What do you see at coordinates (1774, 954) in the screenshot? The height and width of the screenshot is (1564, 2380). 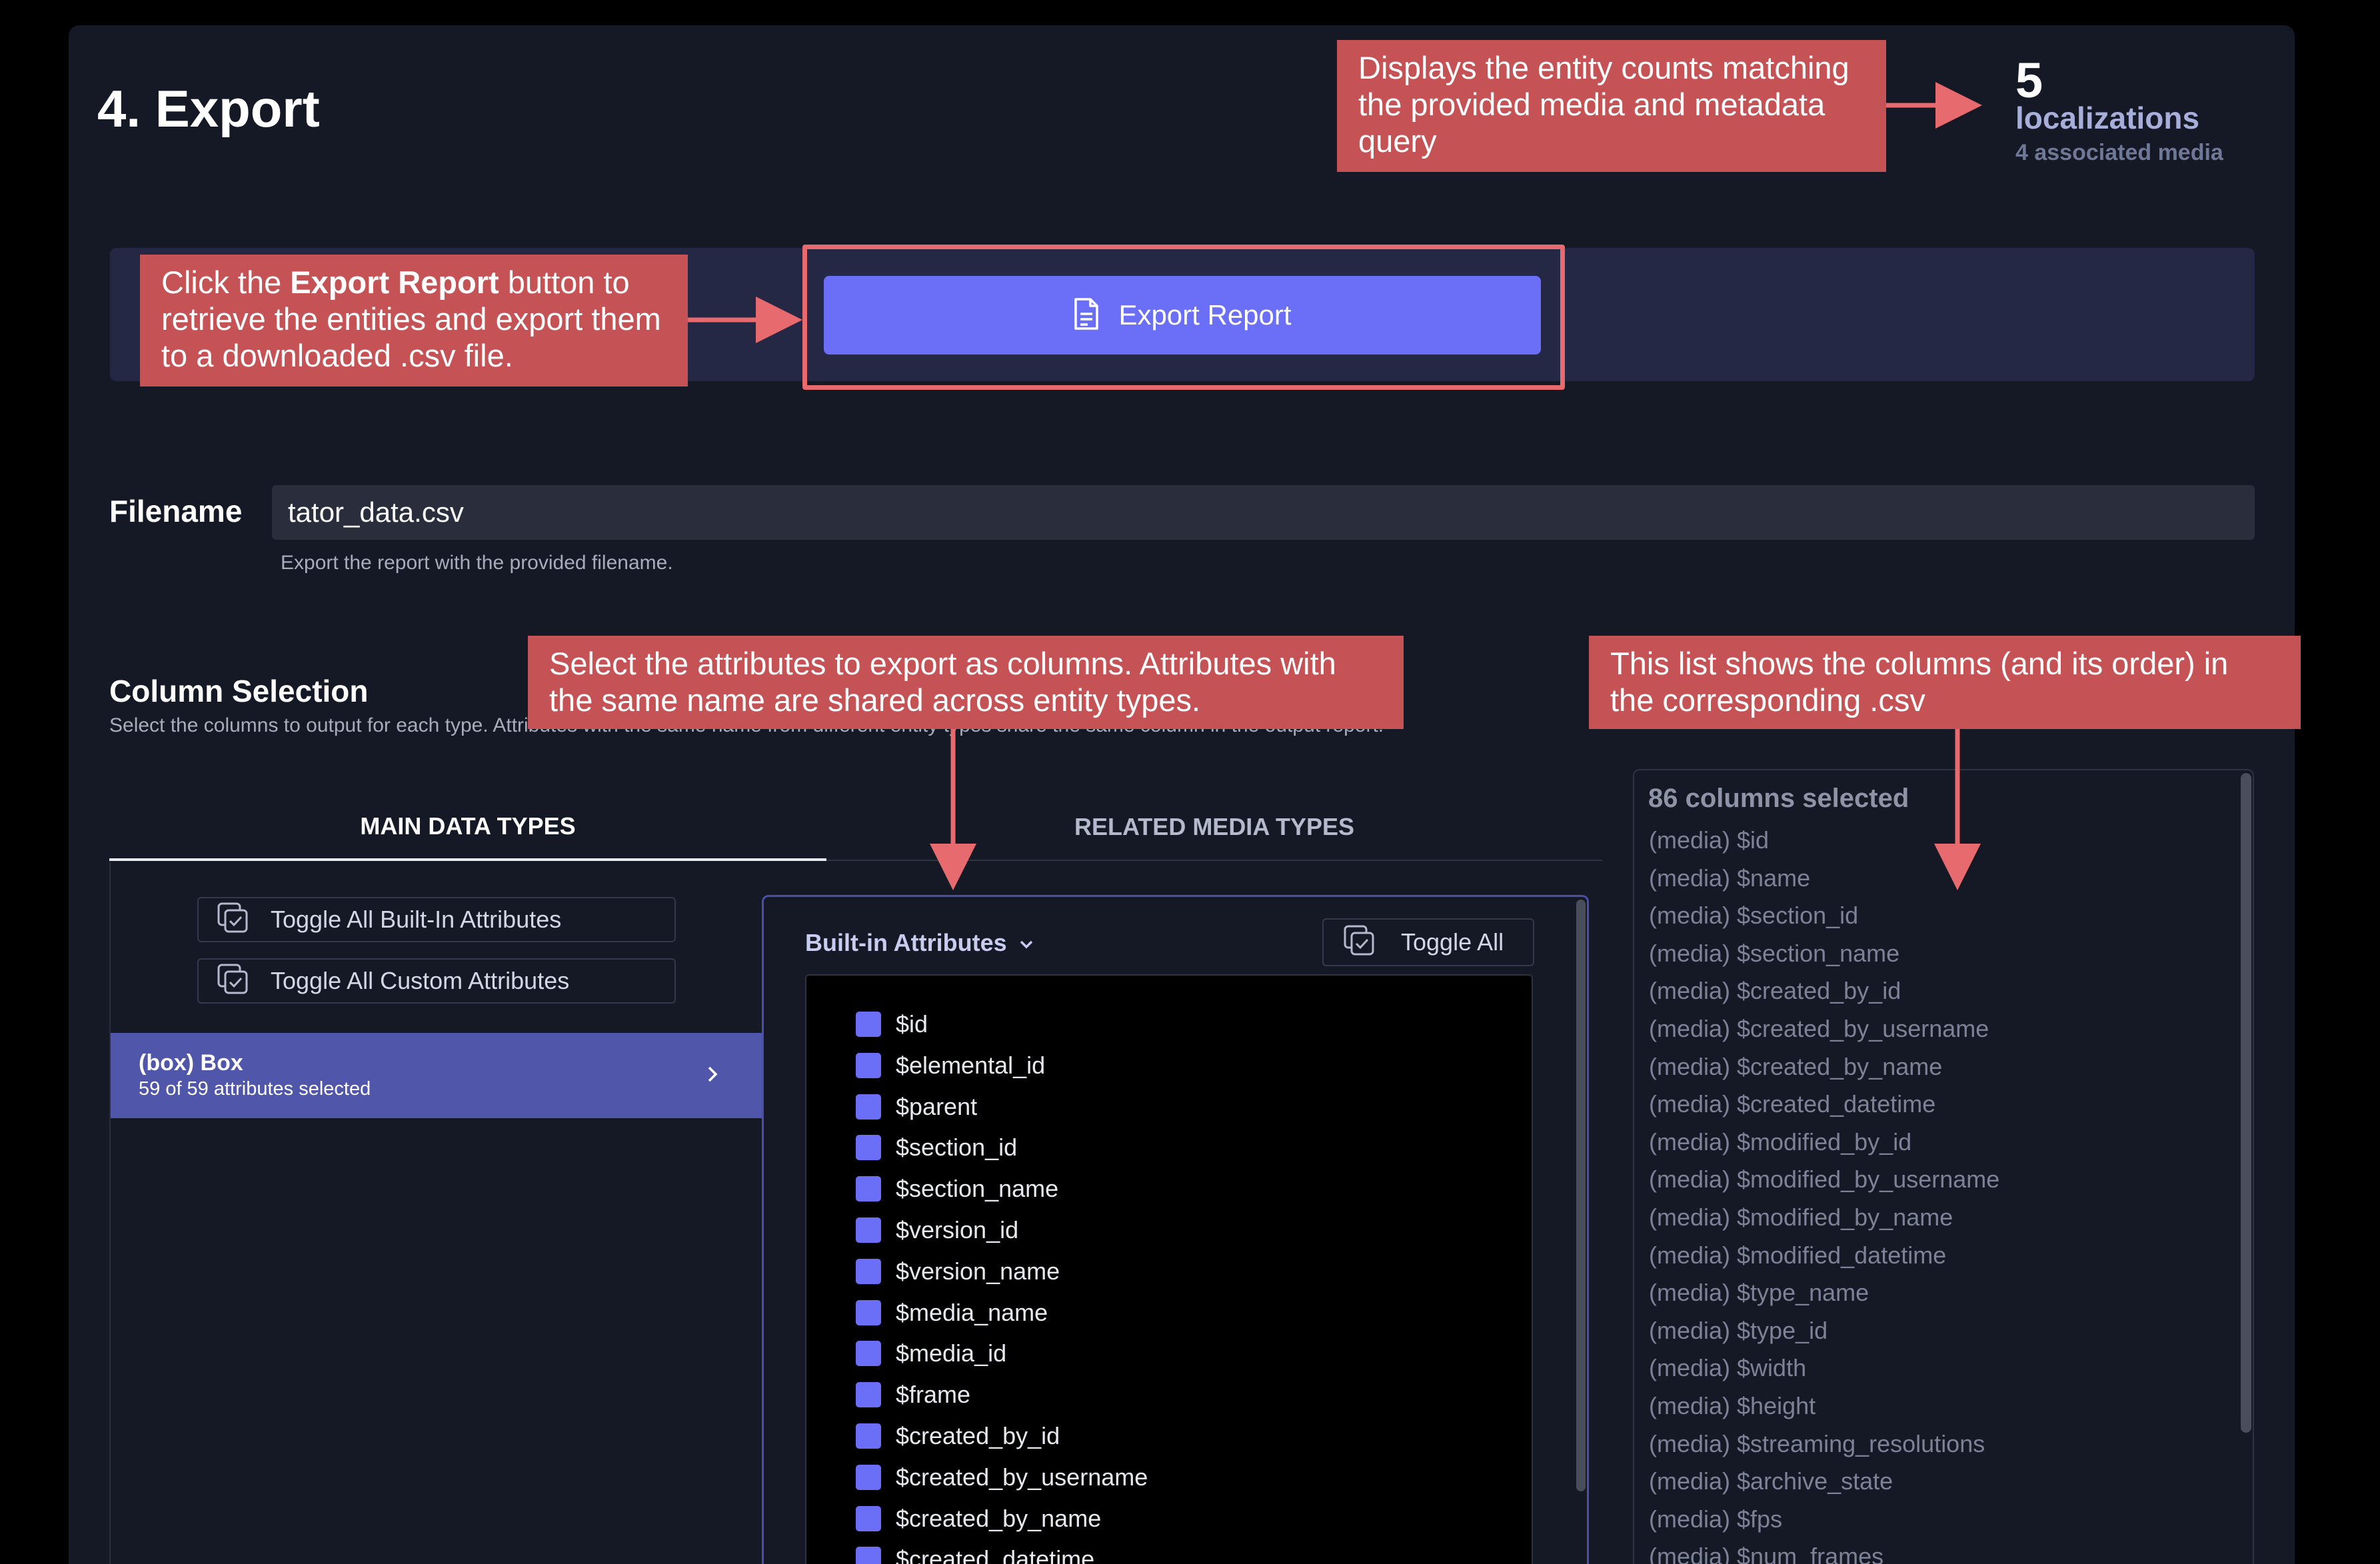 I see `selected-column-item: (media) $section_name` at bounding box center [1774, 954].